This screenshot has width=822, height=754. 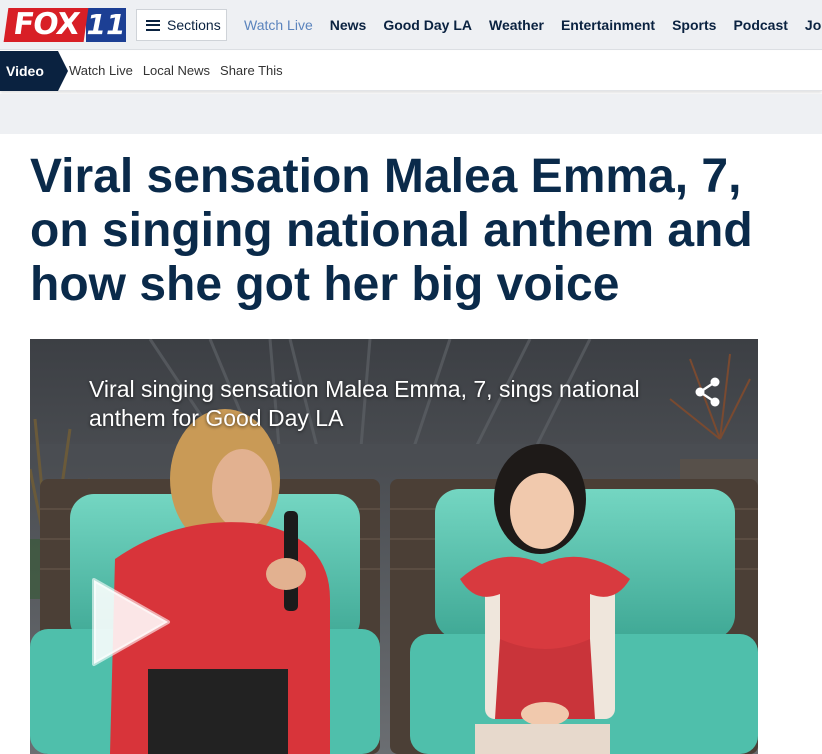 I want to click on video-section-tag: Video, so click(x=34, y=70).